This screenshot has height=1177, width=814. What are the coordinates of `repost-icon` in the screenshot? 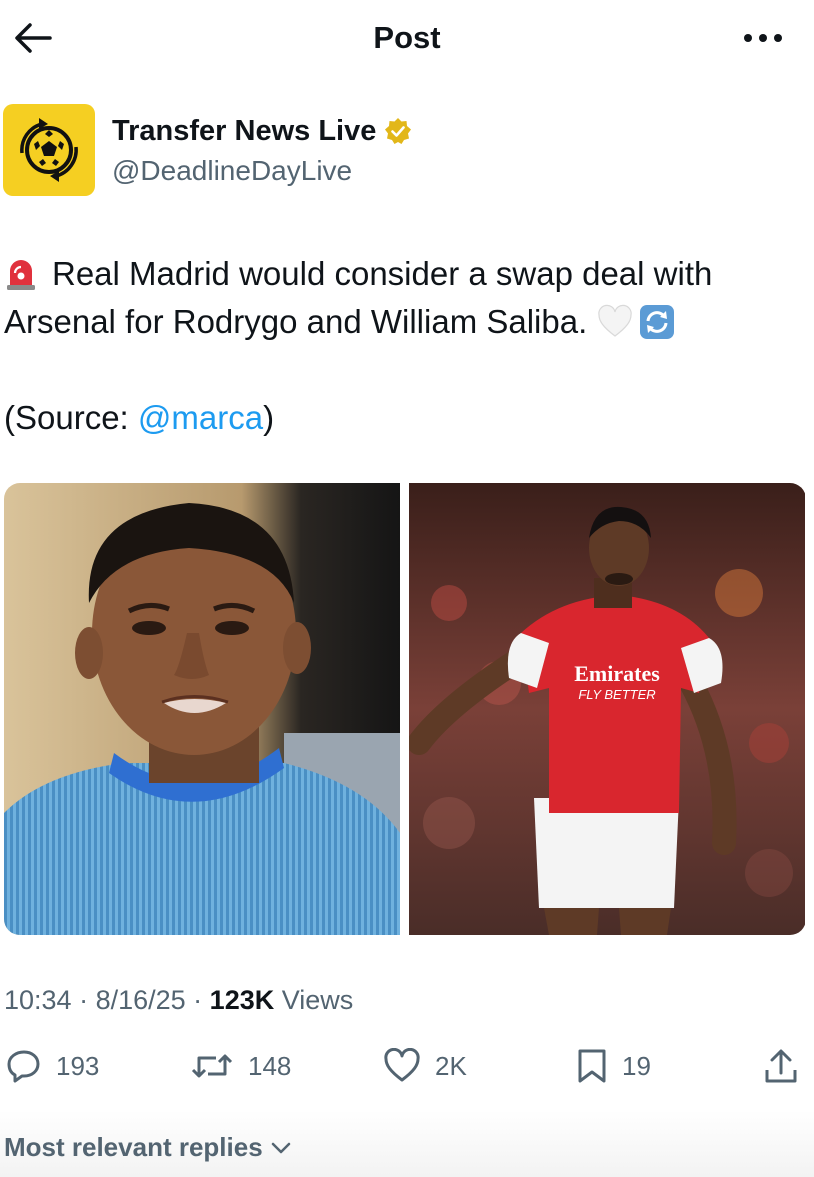 It's located at (212, 1066).